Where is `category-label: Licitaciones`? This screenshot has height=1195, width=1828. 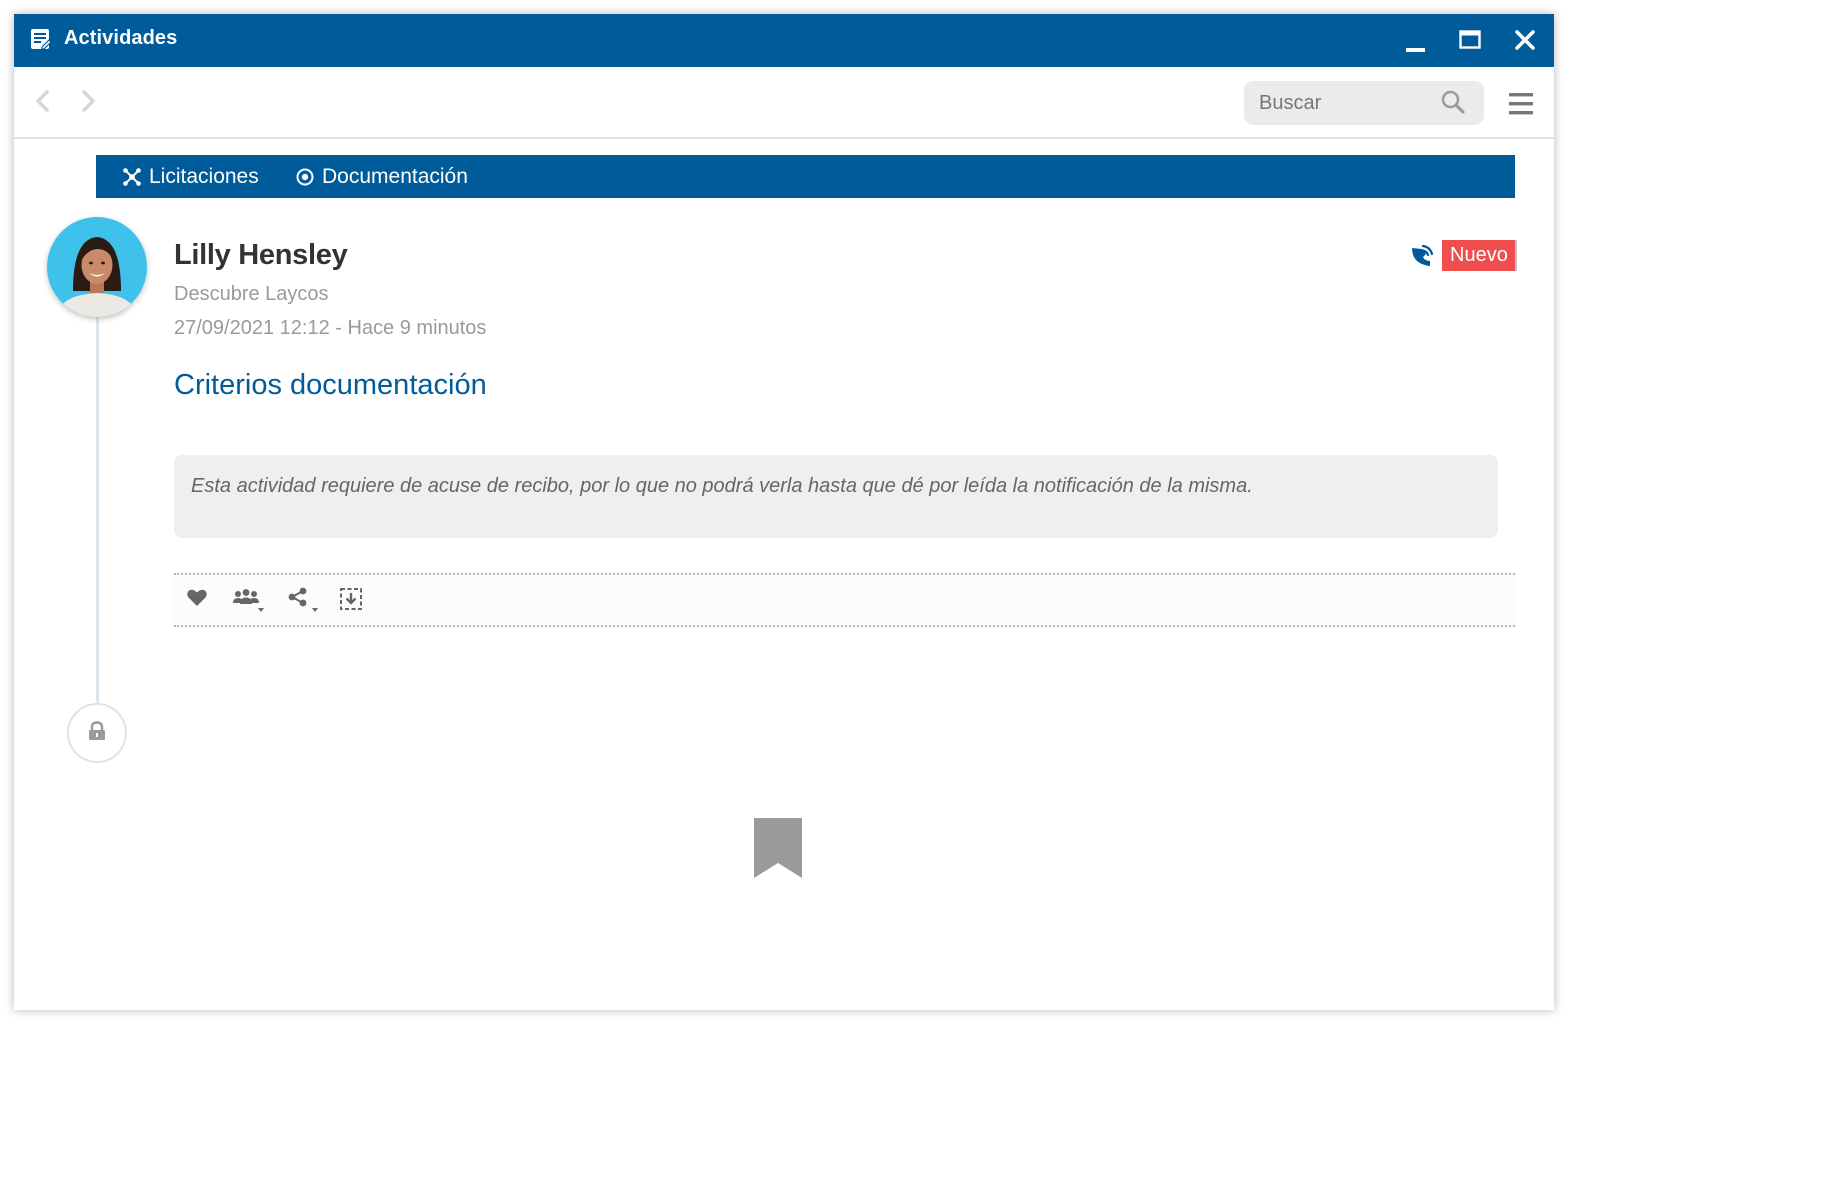
category-label: Licitaciones is located at coordinates (204, 176).